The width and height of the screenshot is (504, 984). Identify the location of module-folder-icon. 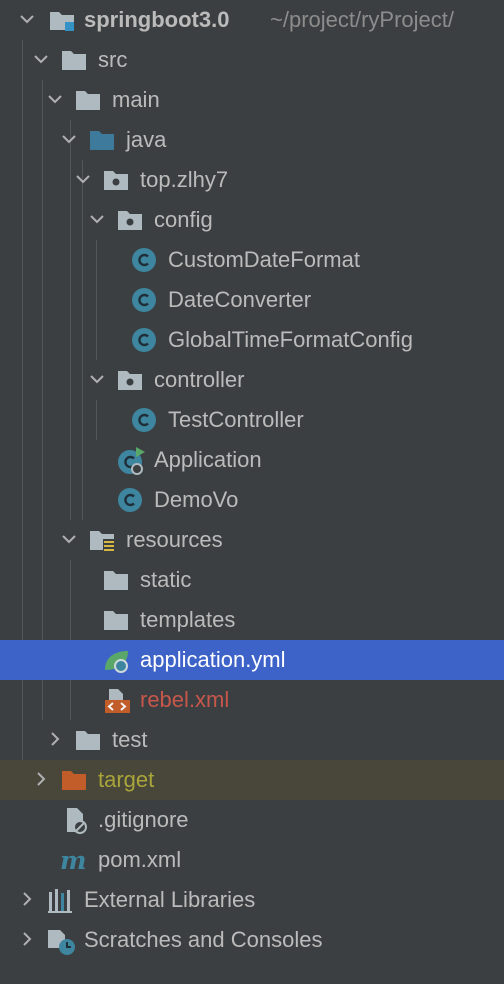
(62, 20).